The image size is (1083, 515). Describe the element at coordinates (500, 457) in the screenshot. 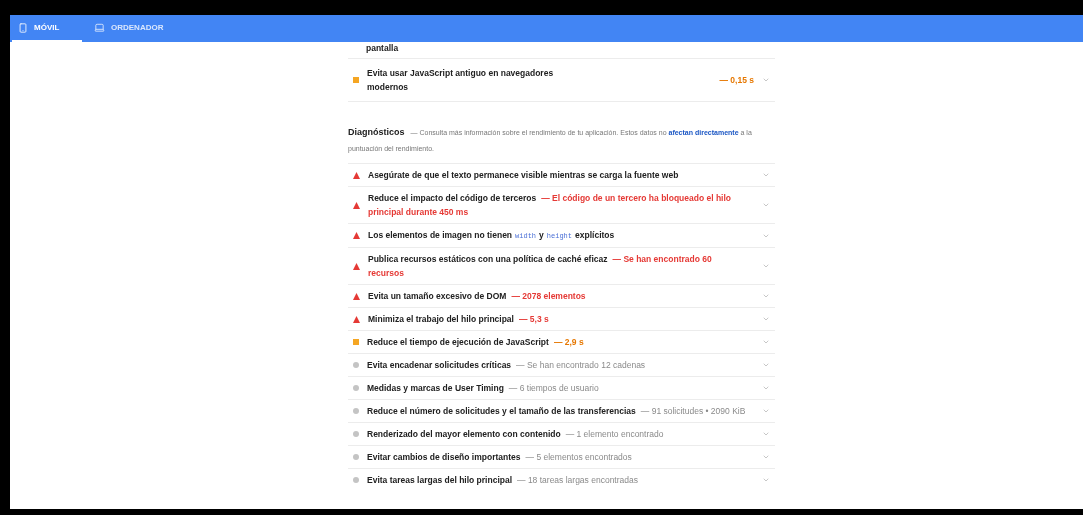

I see `audit-text: Evitar cambios de diseño importantes — 5 elementos encontrados` at that location.